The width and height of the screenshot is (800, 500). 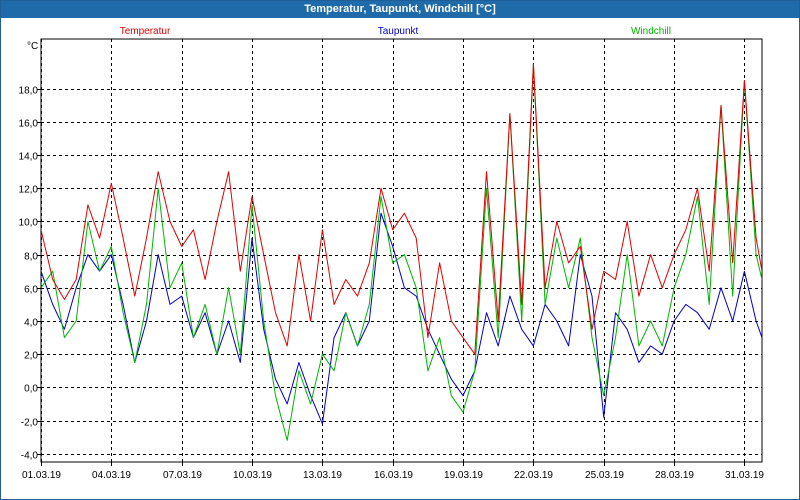 I want to click on x-tick-label: 07.03.19, so click(x=182, y=475).